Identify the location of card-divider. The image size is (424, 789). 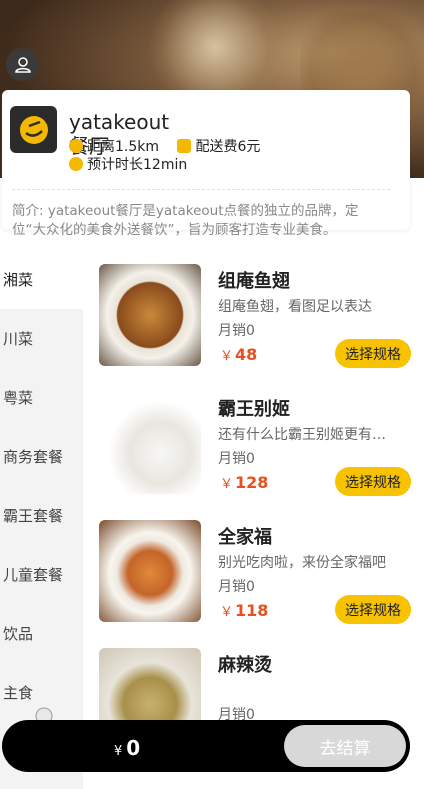
(201, 189).